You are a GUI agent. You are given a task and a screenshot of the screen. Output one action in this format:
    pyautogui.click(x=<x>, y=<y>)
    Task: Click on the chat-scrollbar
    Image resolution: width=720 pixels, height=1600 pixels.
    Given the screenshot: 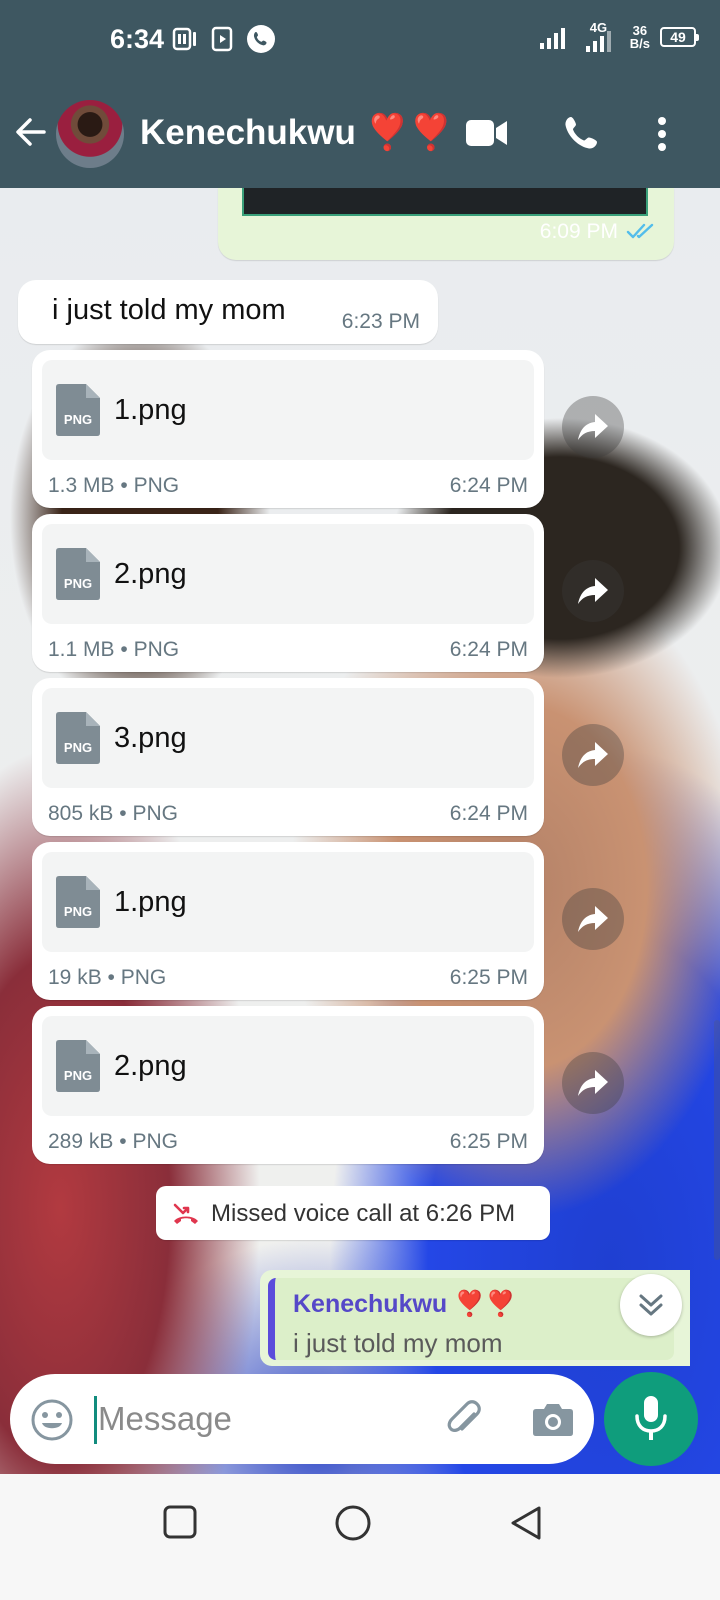 What is the action you would take?
    pyautogui.click(x=717, y=1140)
    